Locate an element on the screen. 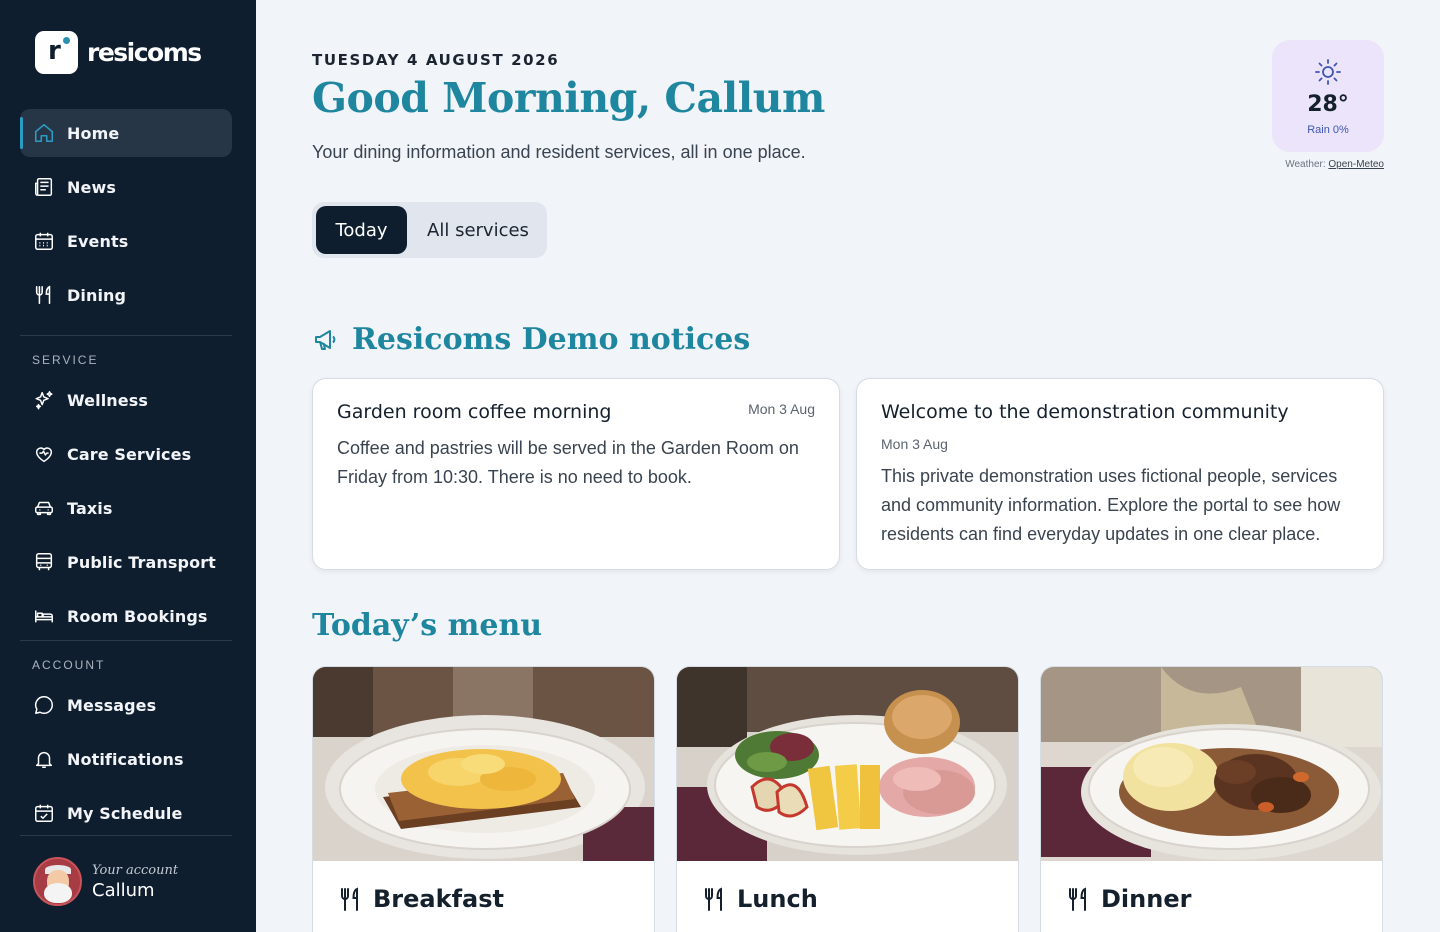 Image resolution: width=1440 pixels, height=932 pixels. chat-bubble-icon is located at coordinates (44, 705).